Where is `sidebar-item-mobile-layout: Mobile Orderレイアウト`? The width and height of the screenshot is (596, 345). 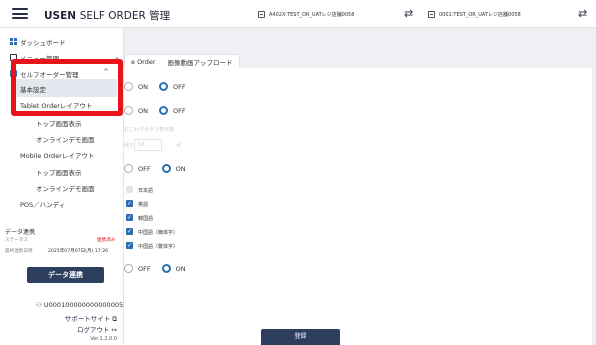
sidebar-item-mobile-layout: Mobile Orderレイアウト is located at coordinates (57, 155).